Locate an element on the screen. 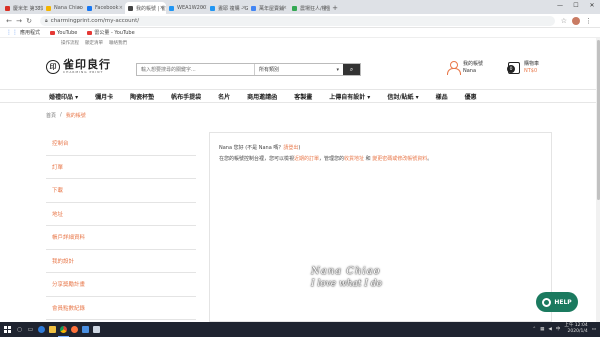 This screenshot has height=337, width=600. bookmark-star-icon: ☆ is located at coordinates (564, 21).